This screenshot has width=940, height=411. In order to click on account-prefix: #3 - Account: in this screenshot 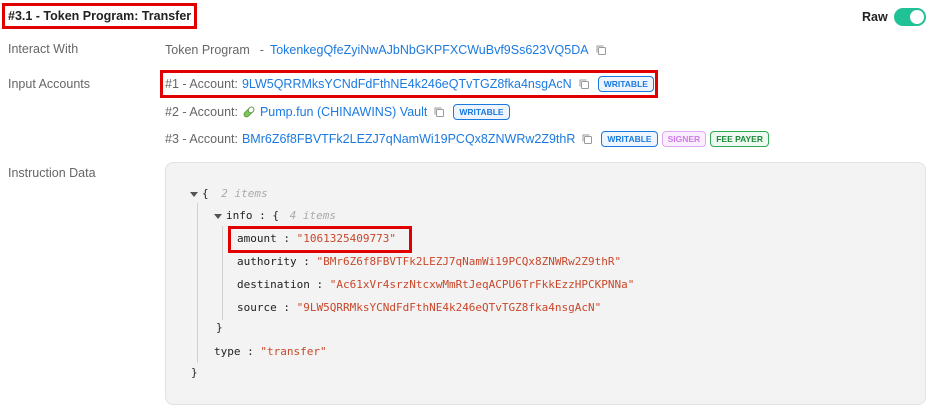, I will do `click(201, 139)`.